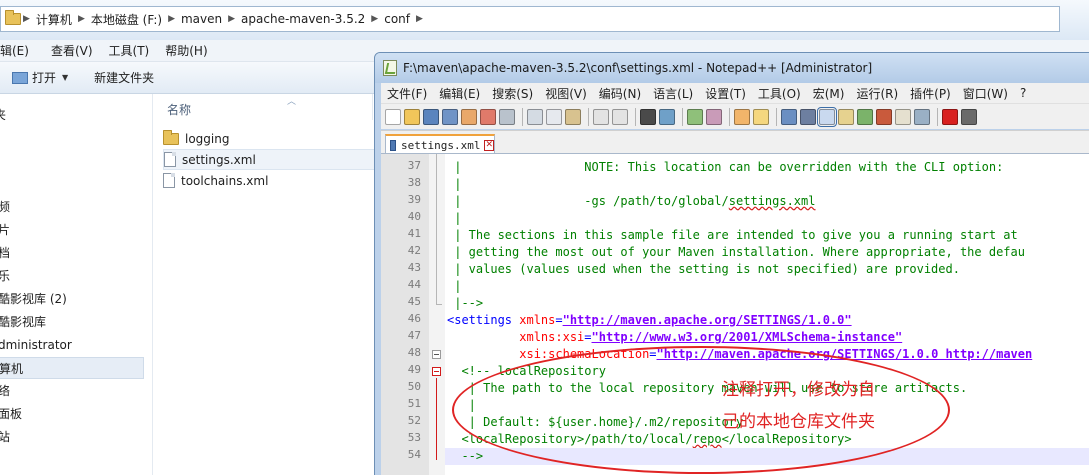 The width and height of the screenshot is (1089, 475). I want to click on toolbar-separator, so click(522, 116).